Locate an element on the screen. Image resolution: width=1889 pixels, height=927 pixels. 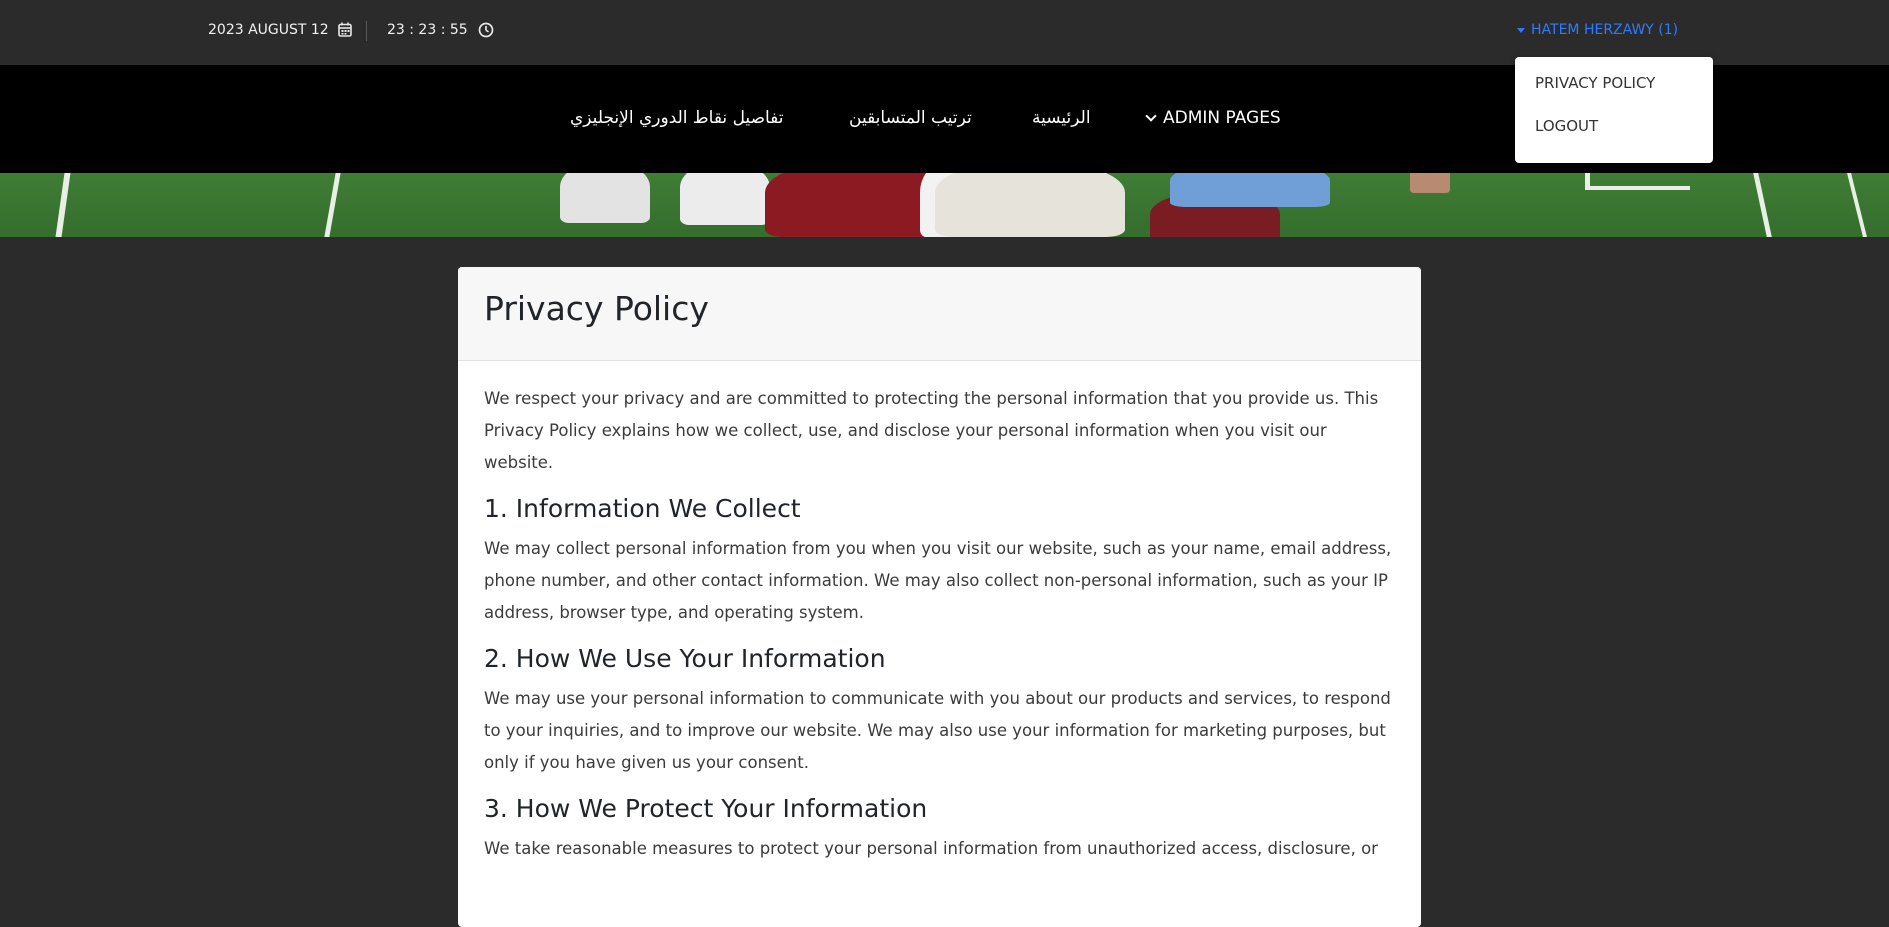
user-menu-toggle: HATEM HERZAWY (1) is located at coordinates (1597, 30).